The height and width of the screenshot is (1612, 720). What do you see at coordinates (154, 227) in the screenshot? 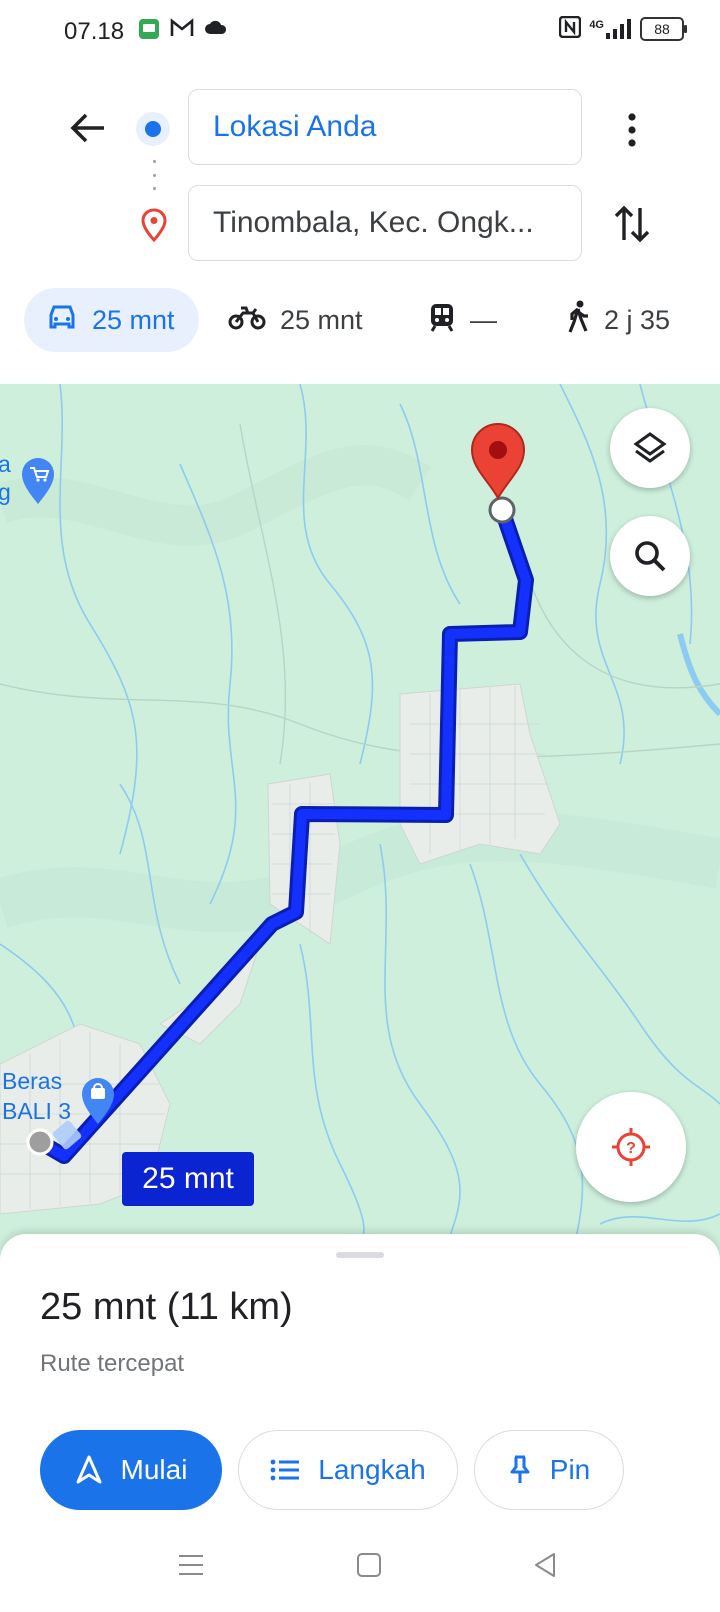
I see `destination-pin-icon` at bounding box center [154, 227].